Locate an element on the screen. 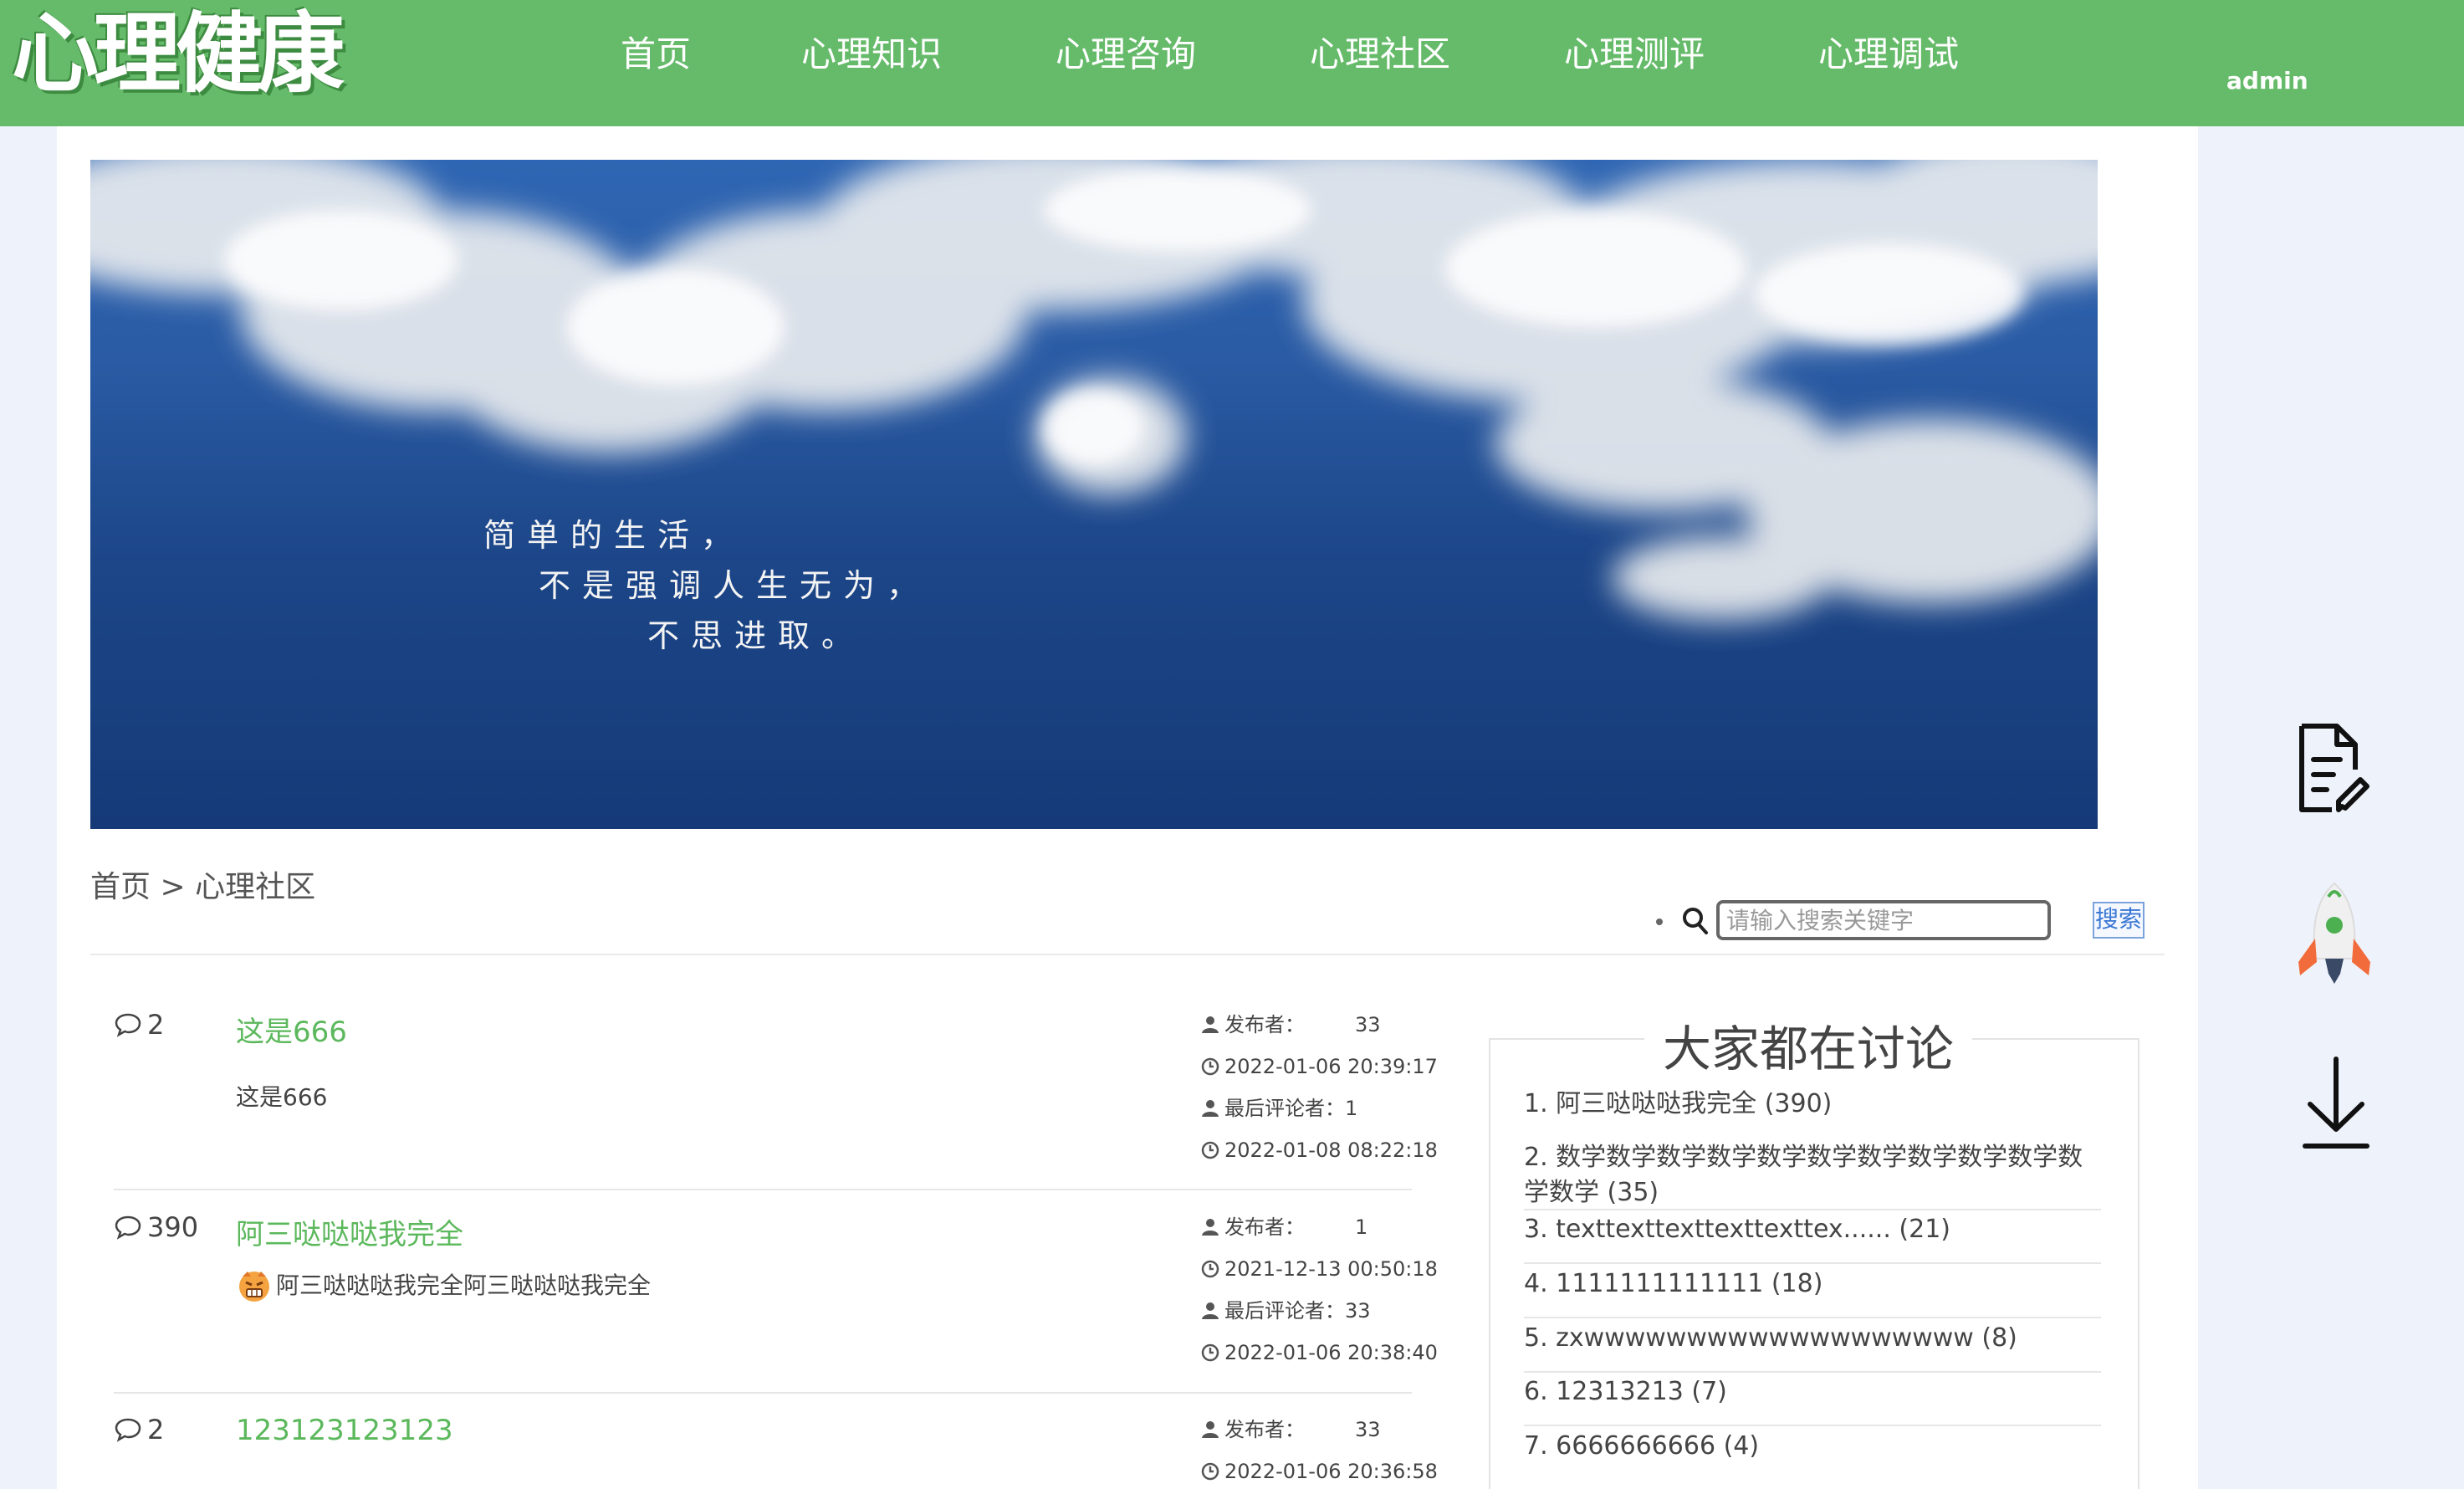 The width and height of the screenshot is (2464, 1489). breadcrumb: 首页 > 心理社区 is located at coordinates (202, 884).